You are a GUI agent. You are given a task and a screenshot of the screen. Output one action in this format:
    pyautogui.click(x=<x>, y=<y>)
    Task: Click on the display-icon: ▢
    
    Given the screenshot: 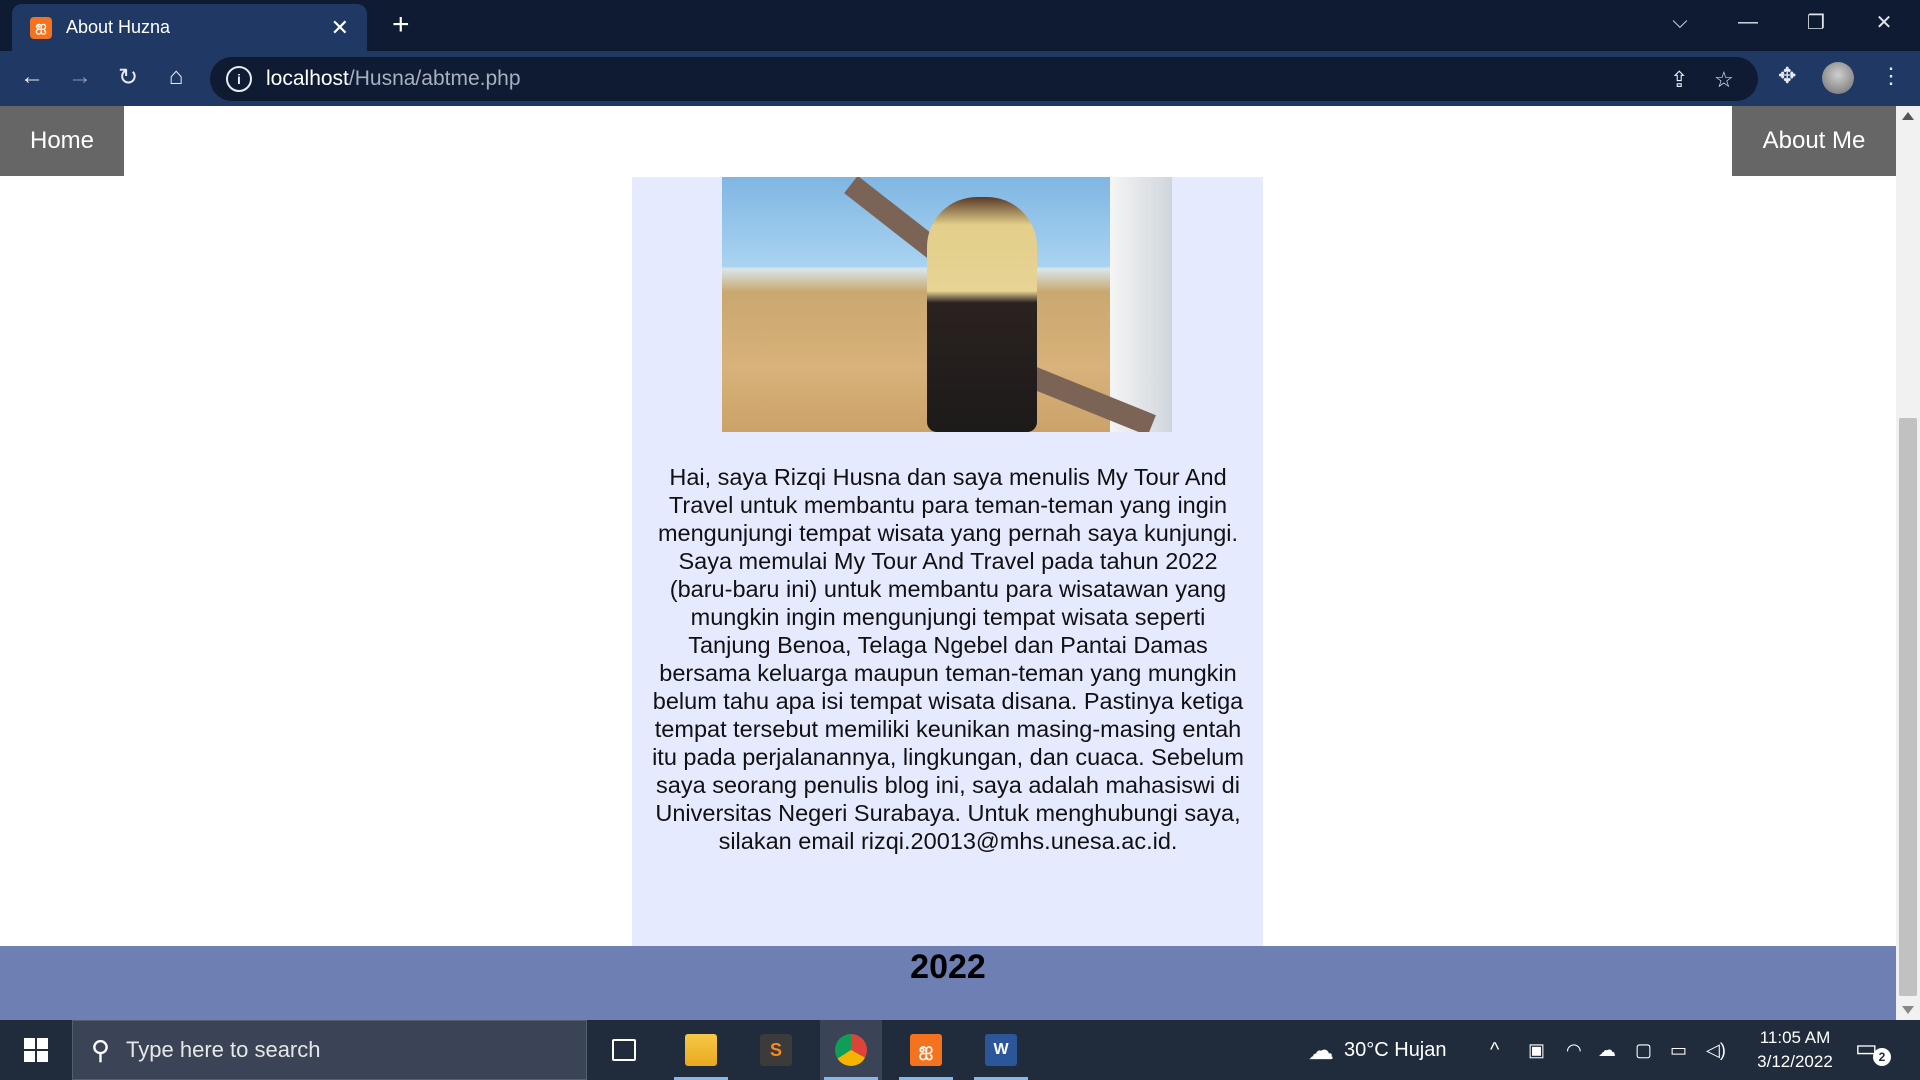 What is the action you would take?
    pyautogui.click(x=1643, y=1050)
    